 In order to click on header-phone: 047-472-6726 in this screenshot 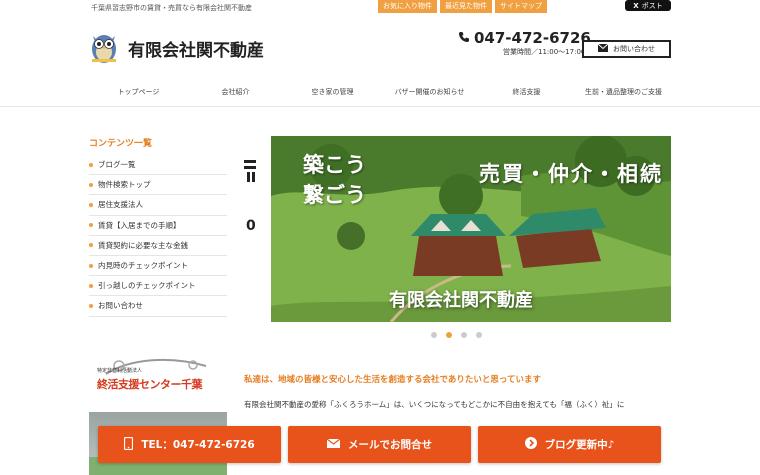, I will do `click(524, 37)`.